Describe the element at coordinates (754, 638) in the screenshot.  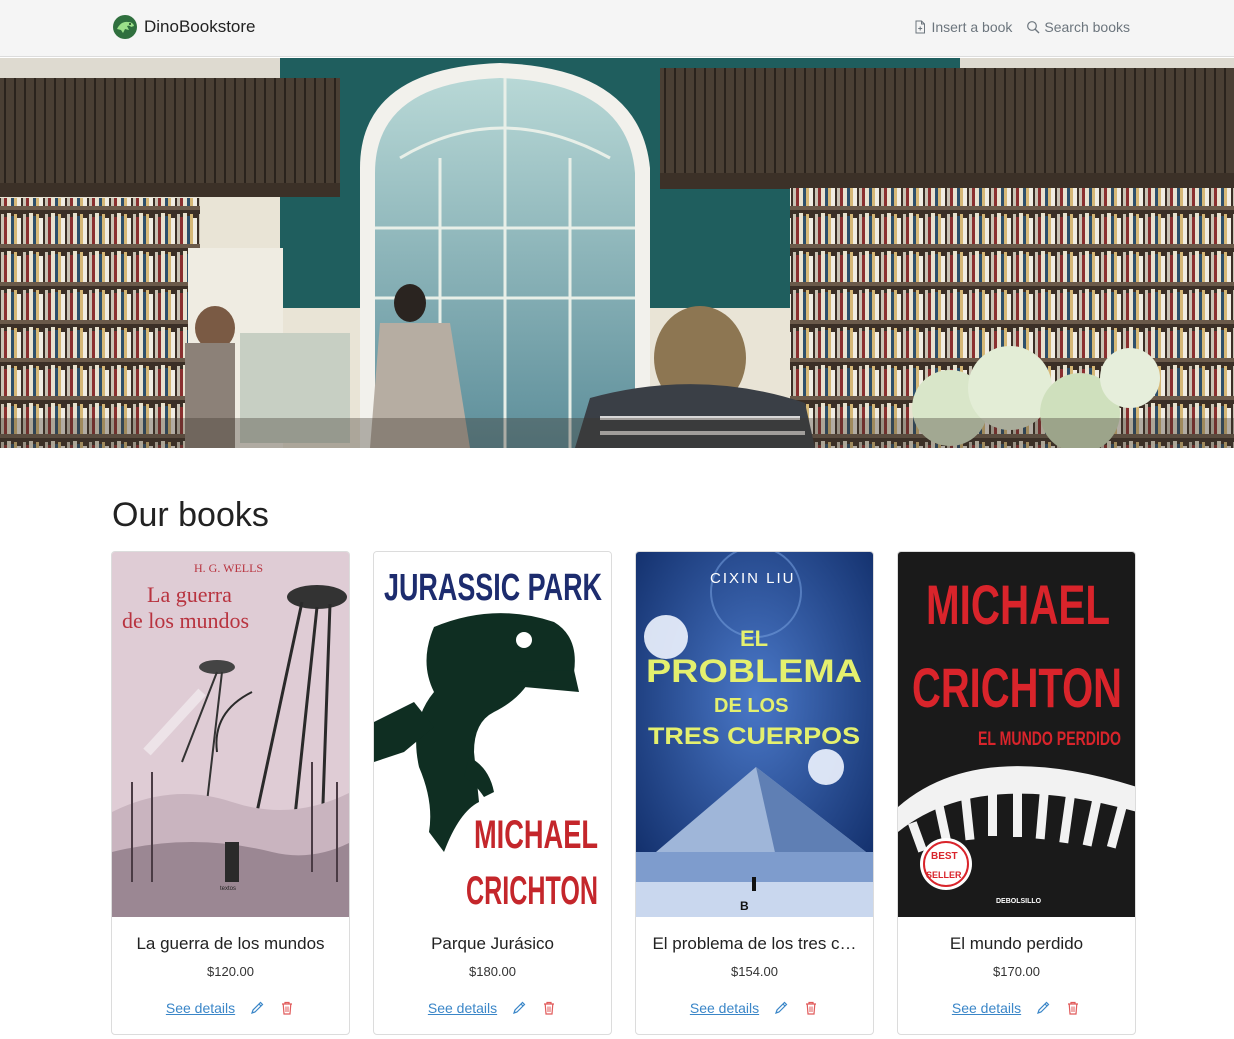
I see `cover-title-line1: EL` at that location.